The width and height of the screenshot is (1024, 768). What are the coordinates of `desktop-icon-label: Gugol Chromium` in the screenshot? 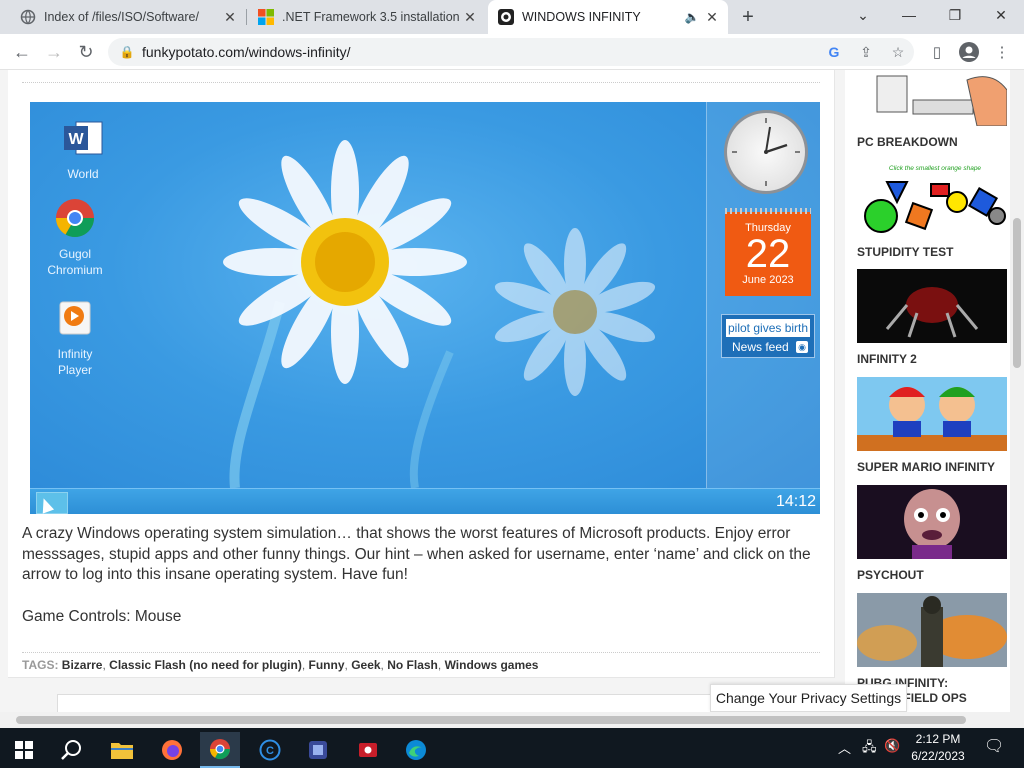 It's located at (75, 262).